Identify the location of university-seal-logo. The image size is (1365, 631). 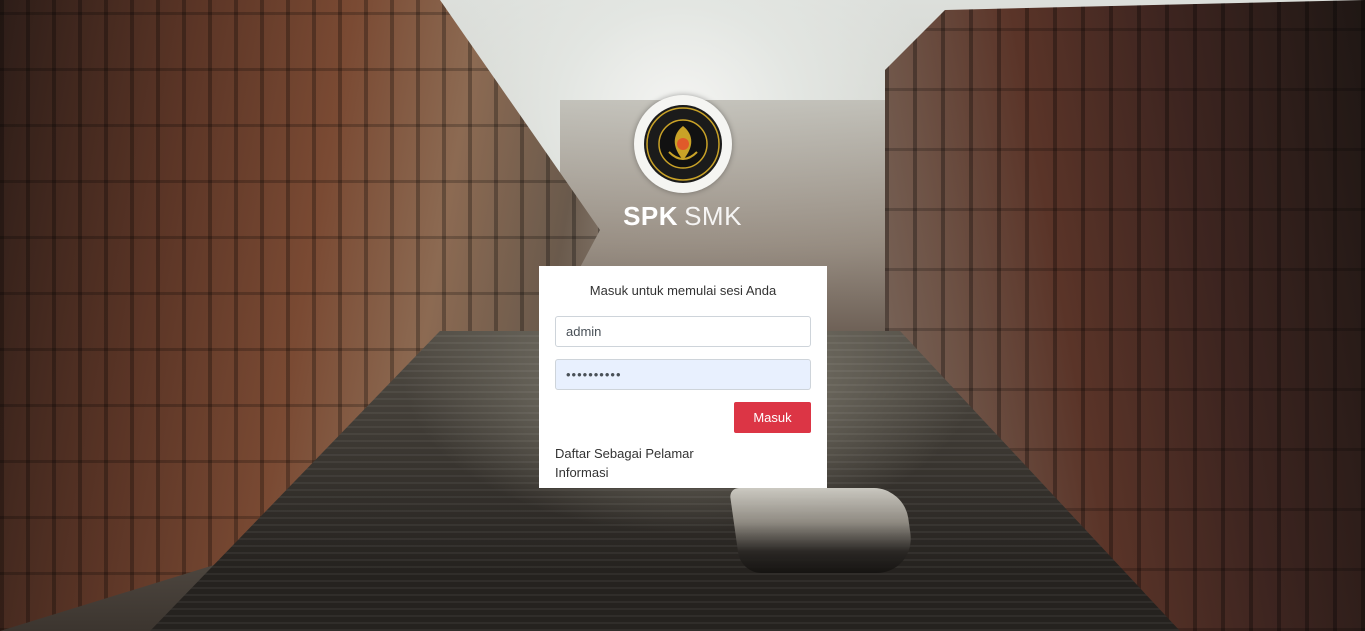
(682, 144).